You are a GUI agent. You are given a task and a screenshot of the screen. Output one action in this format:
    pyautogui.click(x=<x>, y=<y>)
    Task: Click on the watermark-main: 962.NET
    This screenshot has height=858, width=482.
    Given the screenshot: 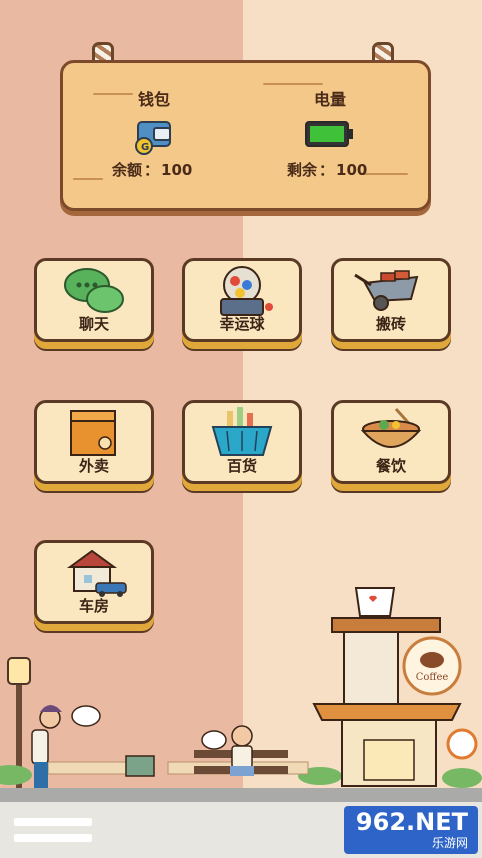 What is the action you would take?
    pyautogui.click(x=411, y=822)
    